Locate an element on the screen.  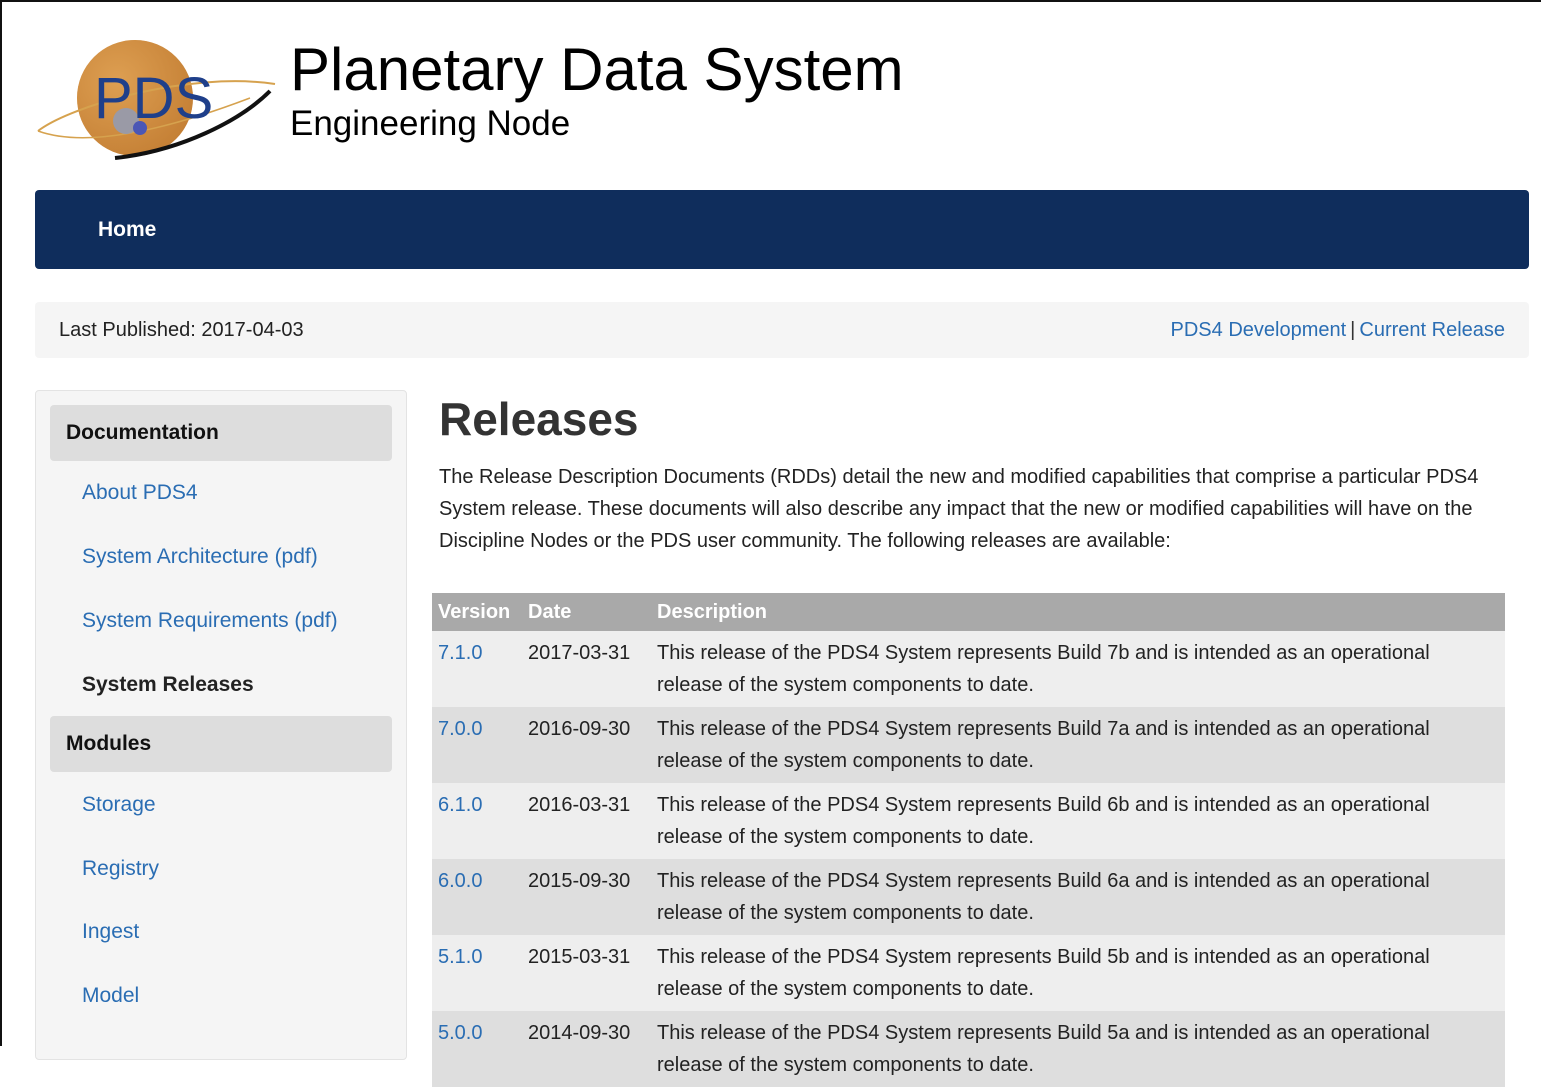
sidebar-item-storage: Storage is located at coordinates (119, 805).